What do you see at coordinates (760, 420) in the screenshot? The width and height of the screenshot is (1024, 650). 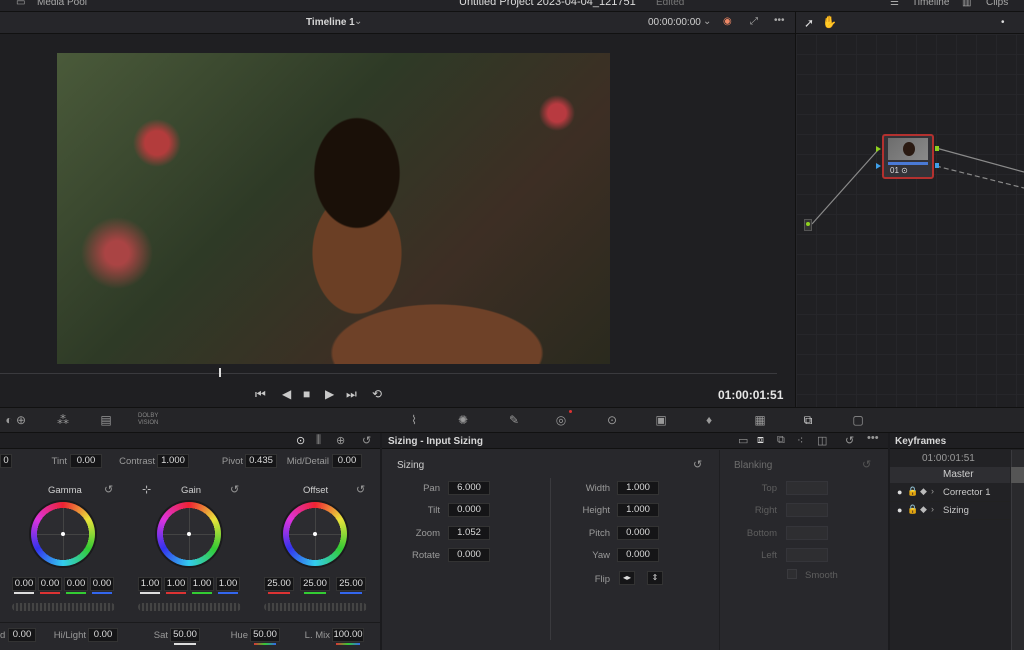 I see `key-icon: ▦` at bounding box center [760, 420].